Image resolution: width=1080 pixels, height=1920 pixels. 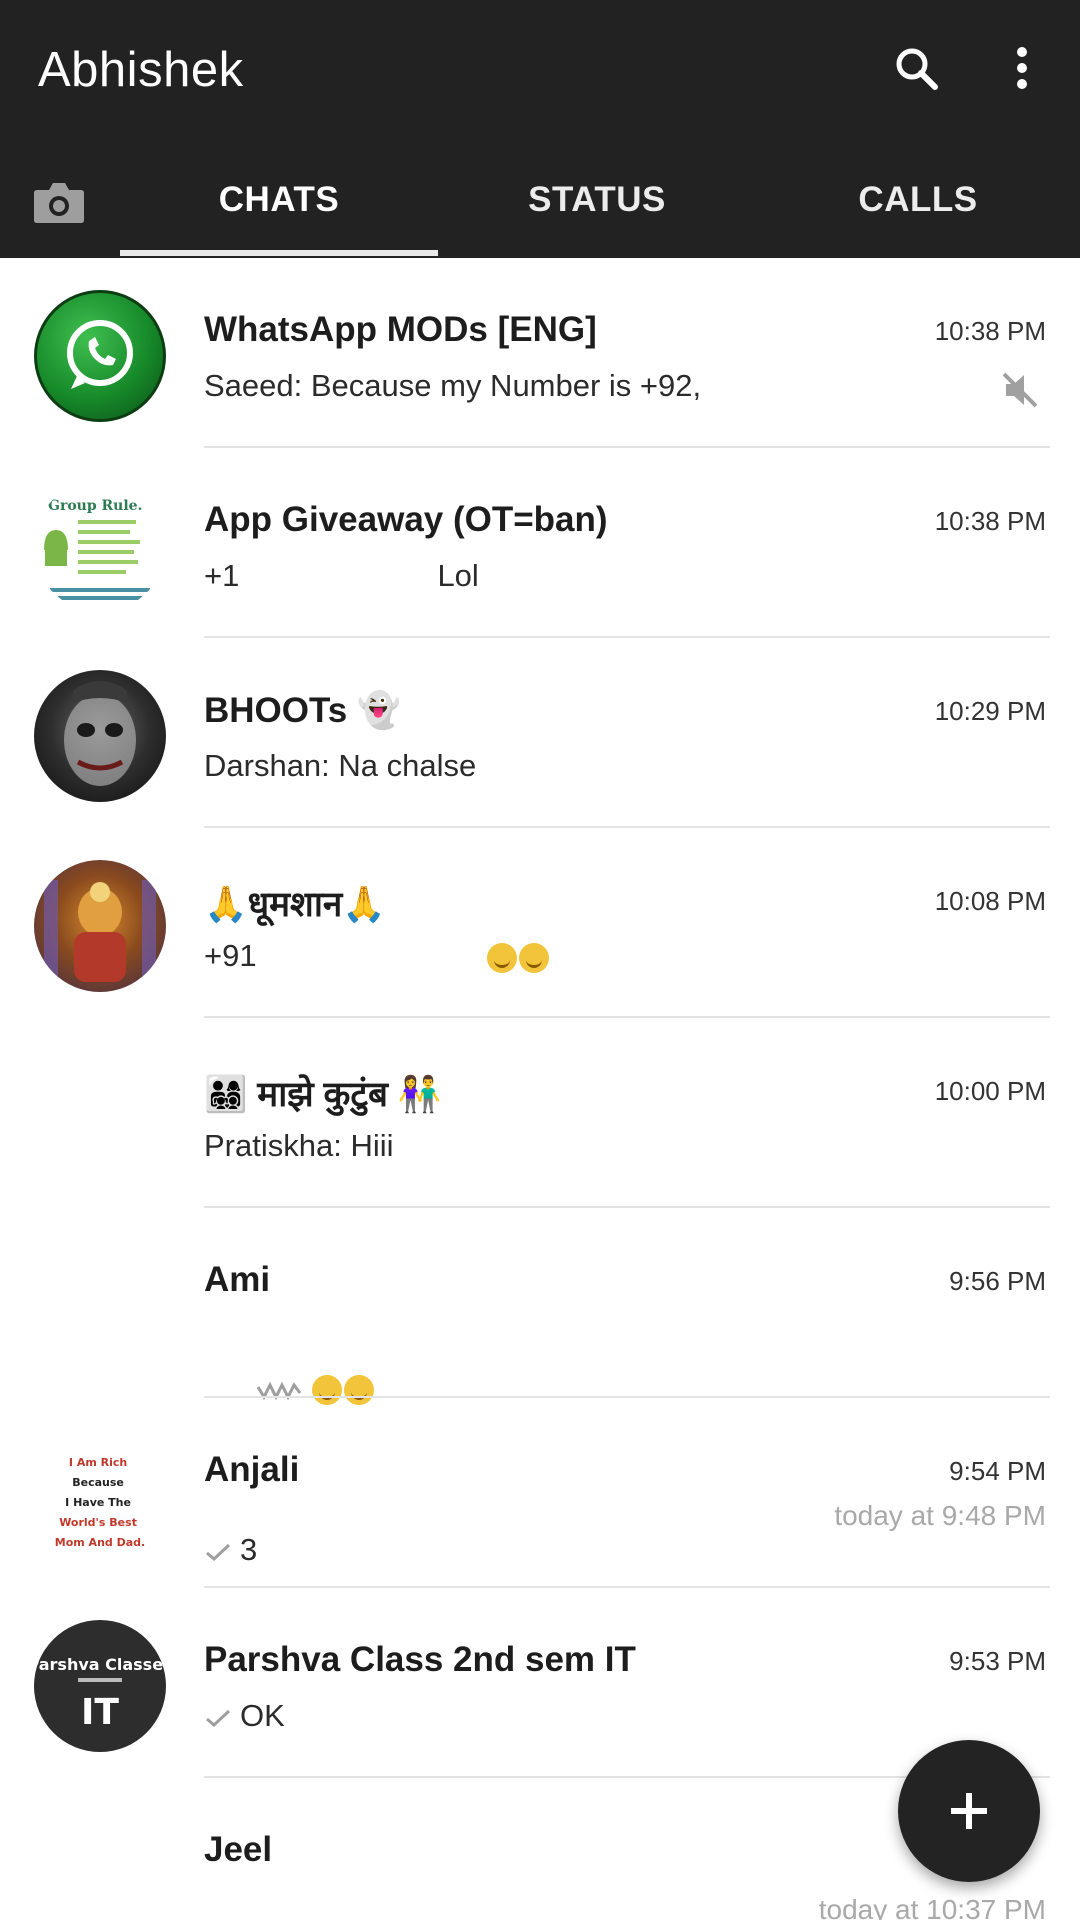 I want to click on preview-text: OK, so click(x=262, y=1715).